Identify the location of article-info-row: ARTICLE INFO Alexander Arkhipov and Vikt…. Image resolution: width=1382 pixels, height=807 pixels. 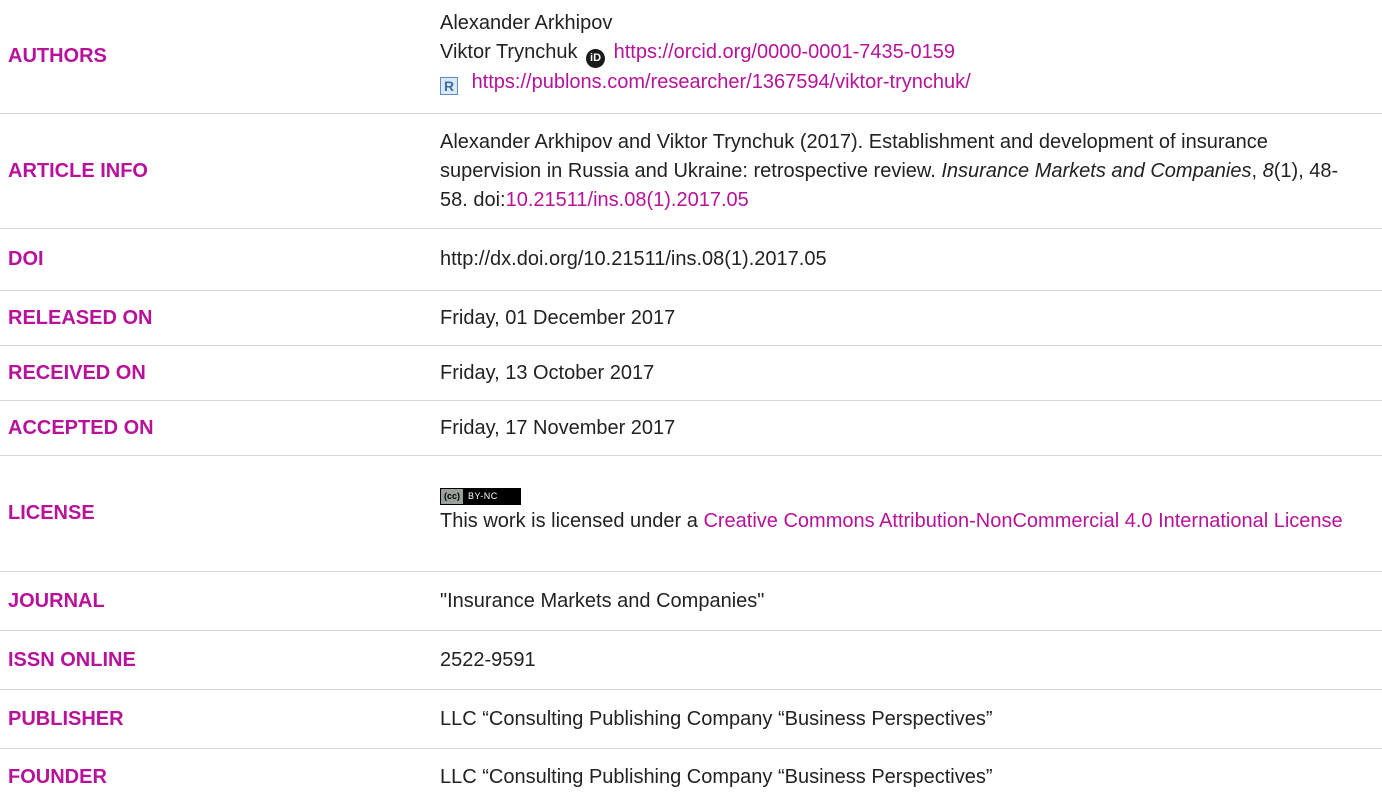
(691, 171).